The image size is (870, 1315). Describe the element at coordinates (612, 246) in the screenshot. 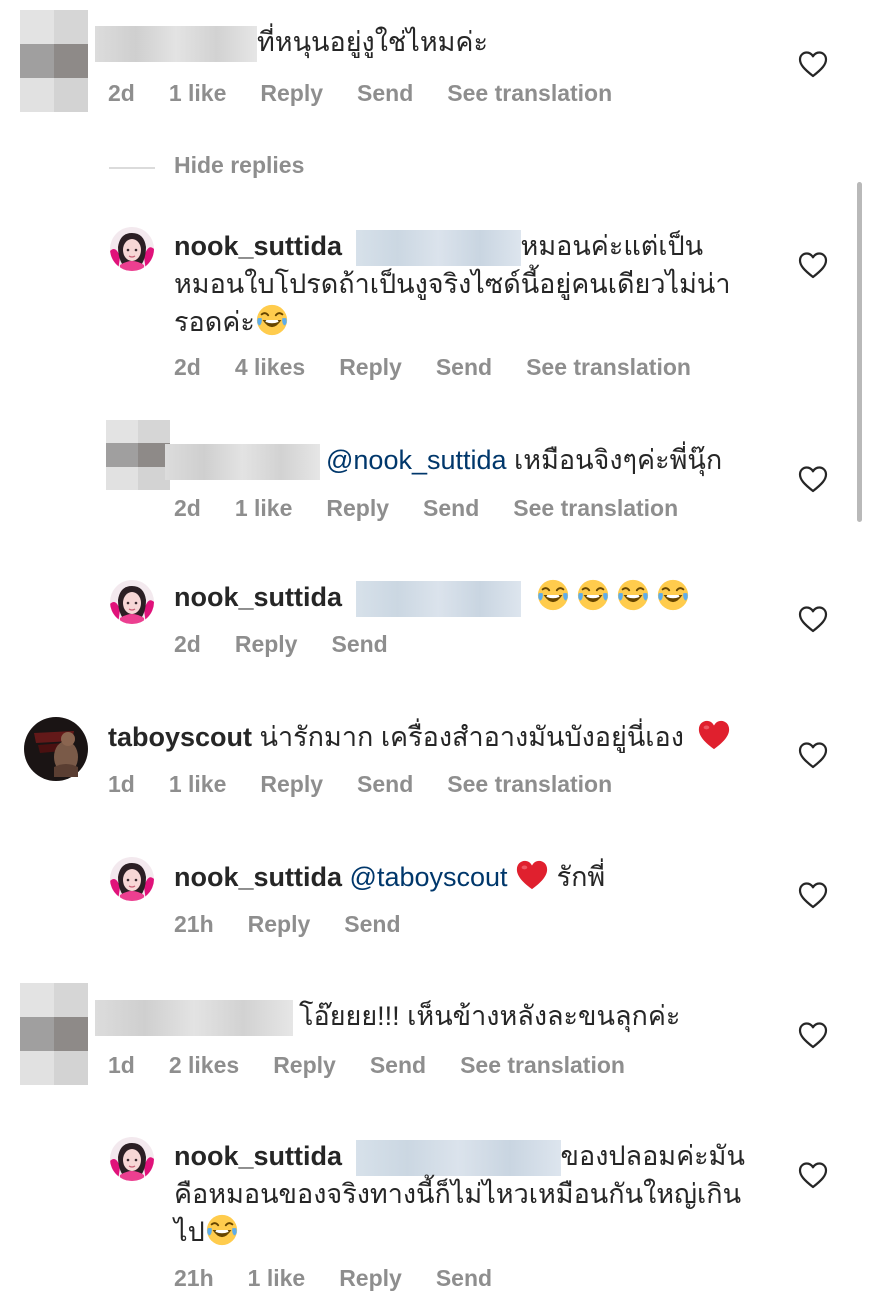

I see `comment-text-line1: หมอนค่ะแต่เป็น` at that location.